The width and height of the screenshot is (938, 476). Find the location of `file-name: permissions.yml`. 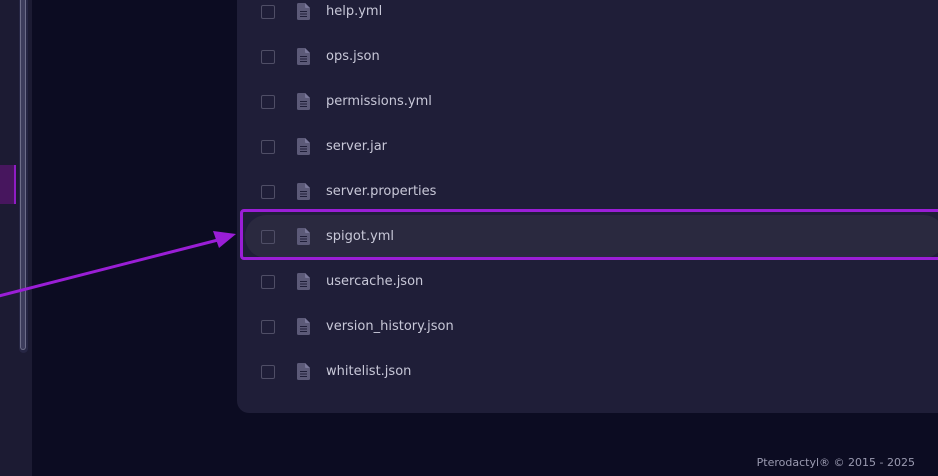

file-name: permissions.yml is located at coordinates (379, 101).